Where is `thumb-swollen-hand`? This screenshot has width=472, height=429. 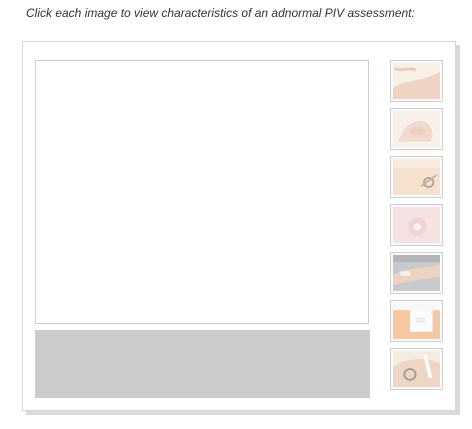 thumb-swollen-hand is located at coordinates (416, 129).